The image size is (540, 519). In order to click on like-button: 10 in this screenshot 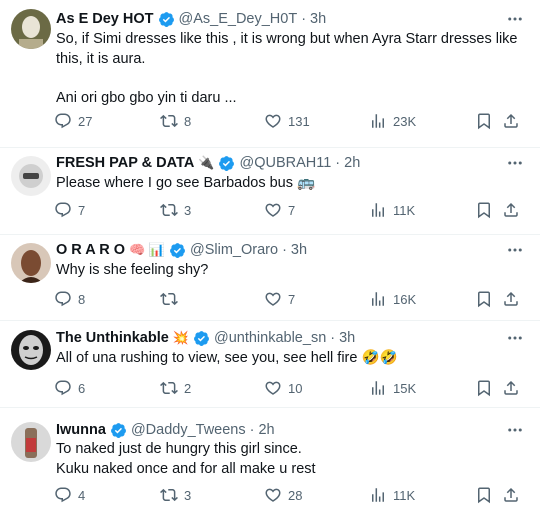, I will do `click(283, 388)`.